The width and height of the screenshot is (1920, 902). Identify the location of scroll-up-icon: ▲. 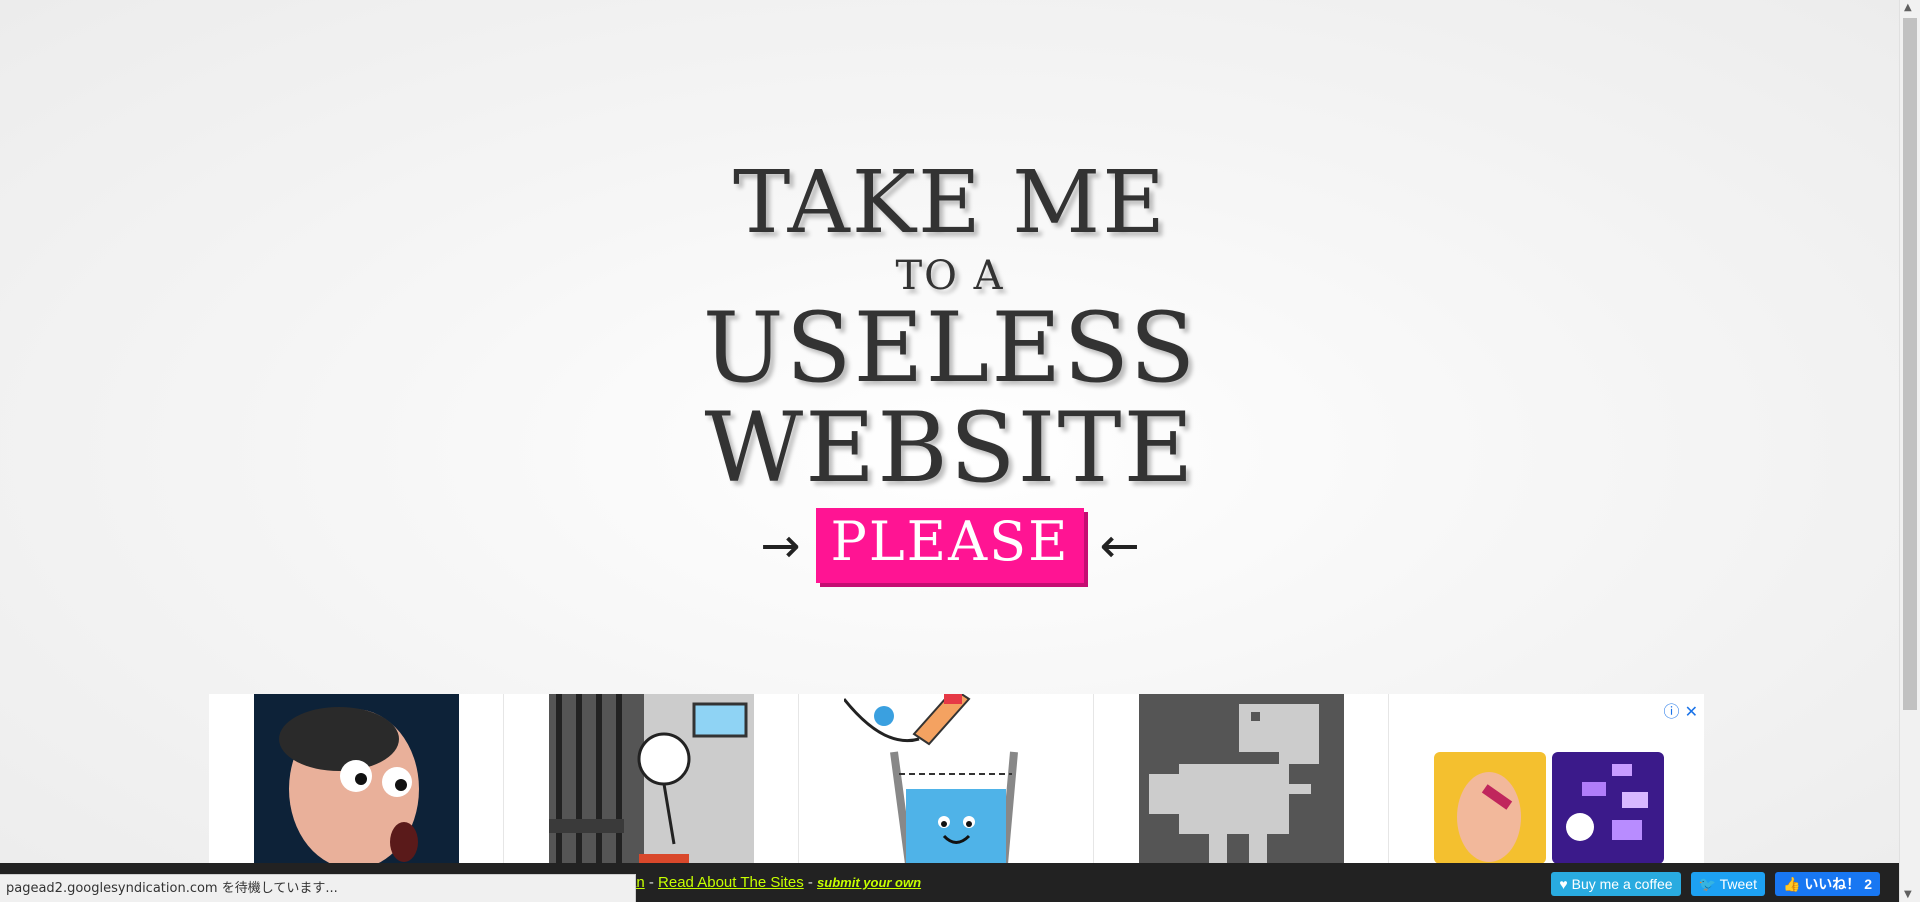
(1908, 7).